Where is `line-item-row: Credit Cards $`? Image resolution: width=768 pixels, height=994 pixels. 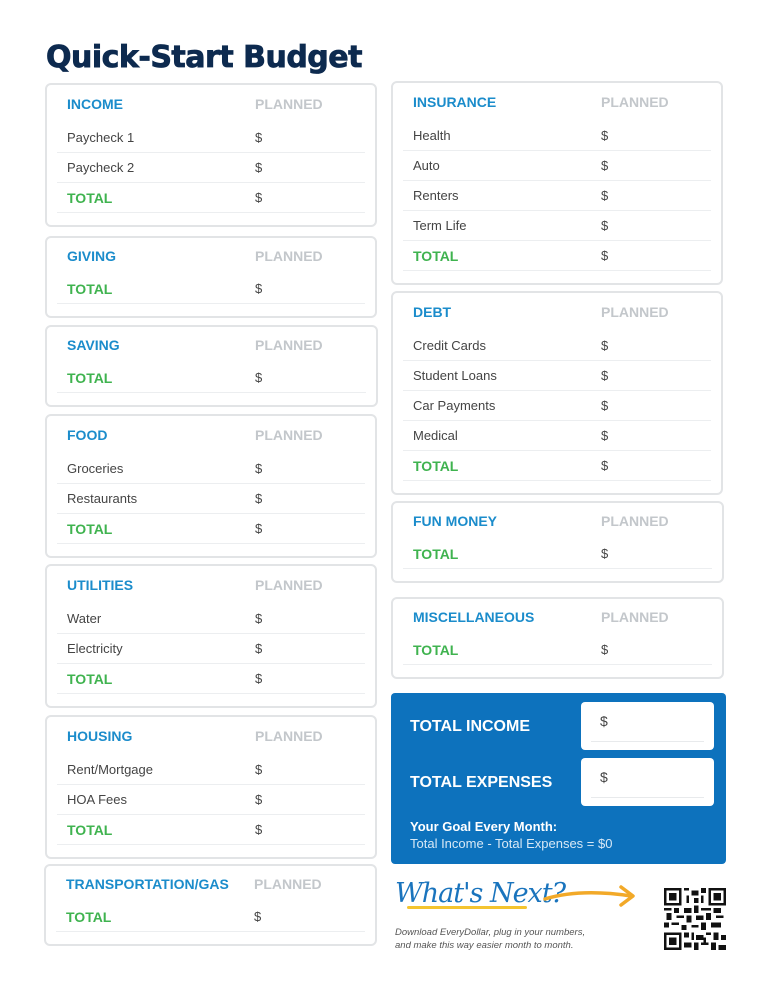
line-item-row: Credit Cards $ is located at coordinates (557, 346).